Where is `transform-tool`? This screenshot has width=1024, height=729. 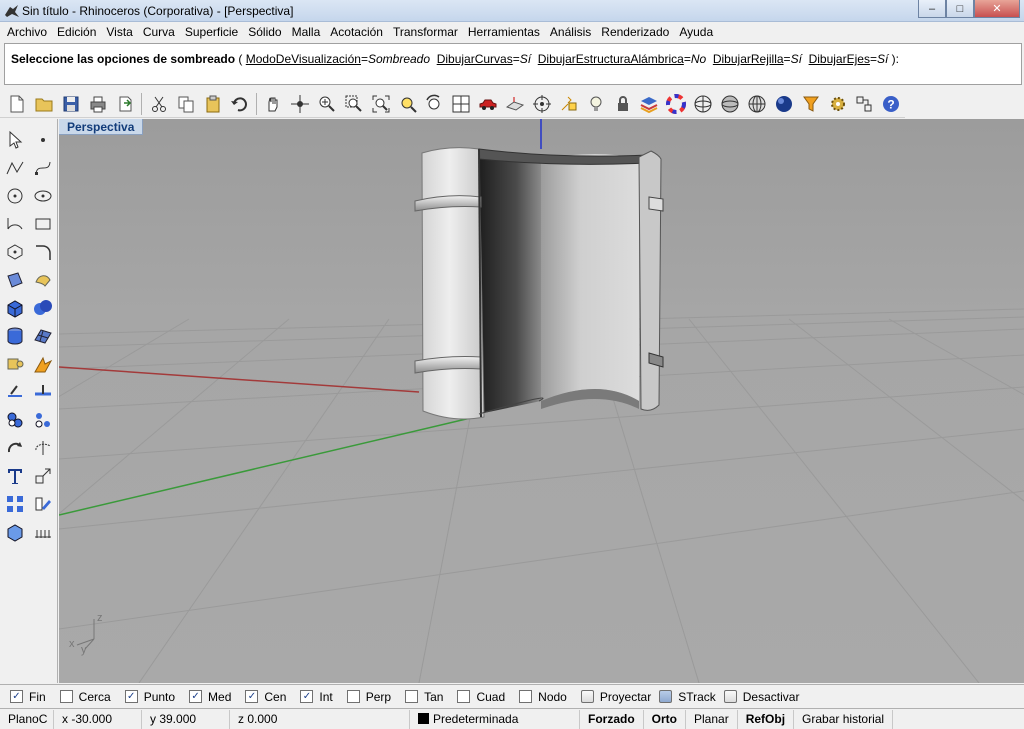 transform-tool is located at coordinates (15, 364).